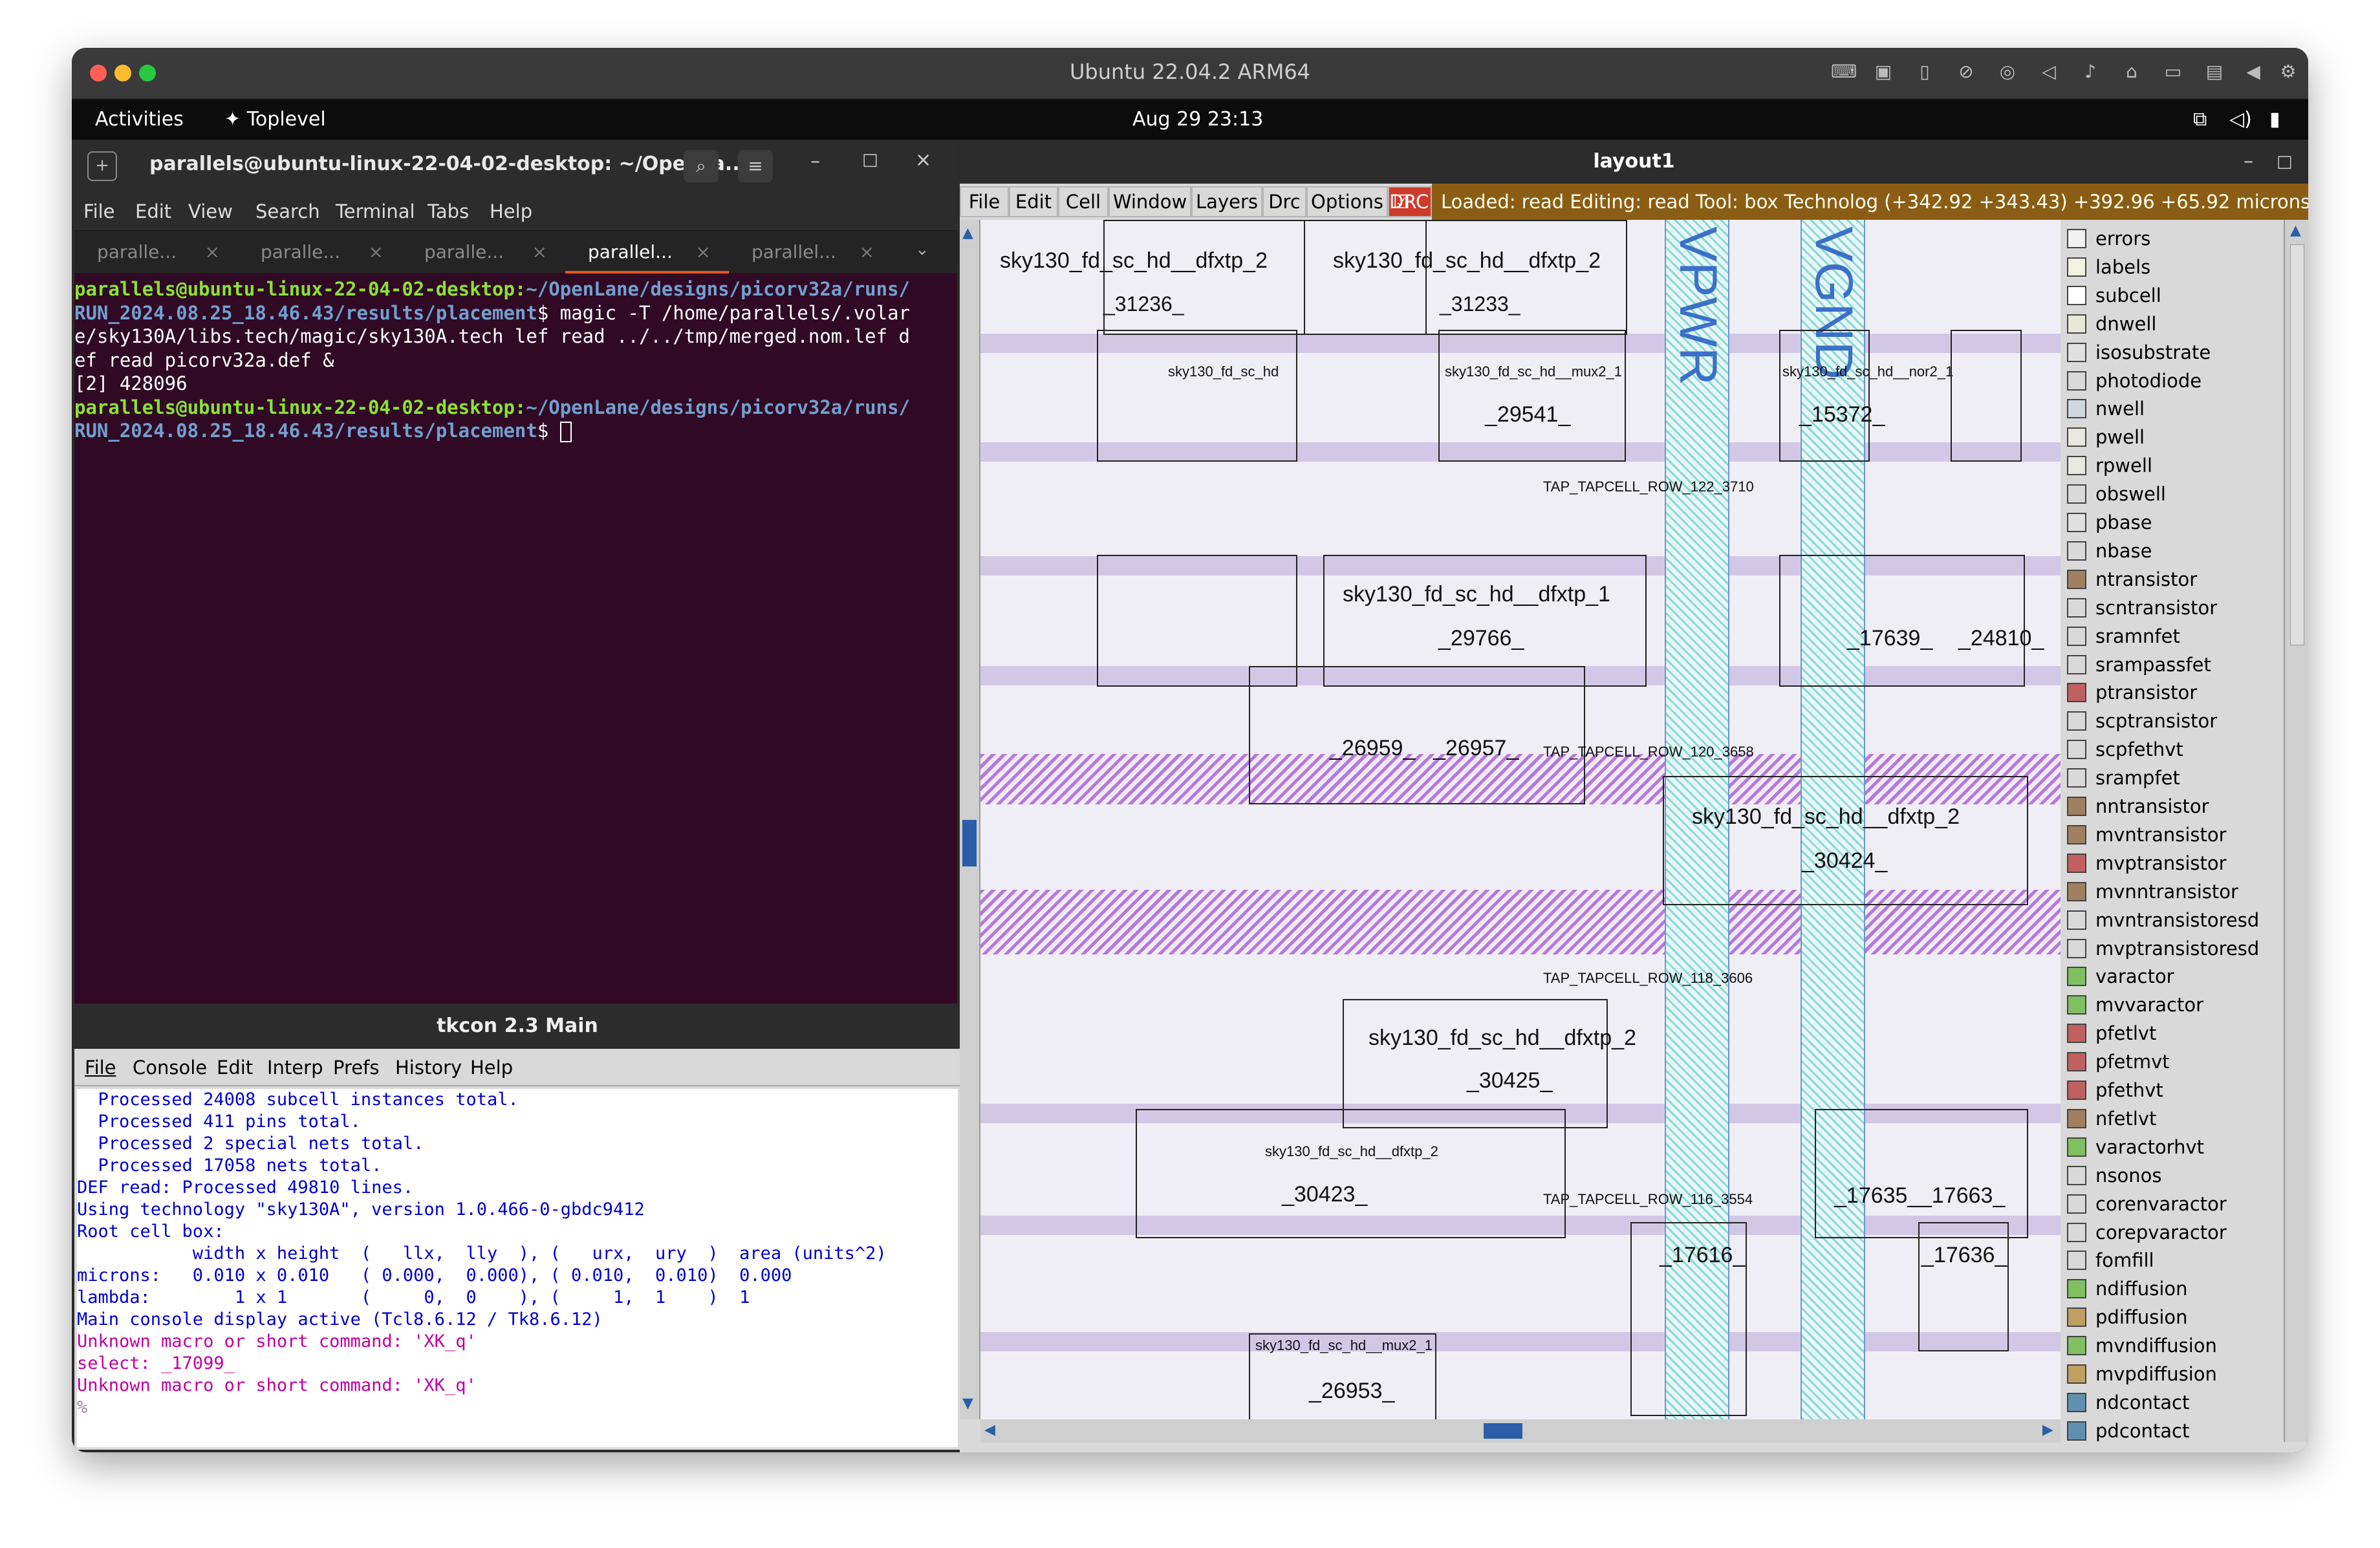 The width and height of the screenshot is (2380, 1548). What do you see at coordinates (2297, 444) in the screenshot?
I see `layer-scroll-thumb` at bounding box center [2297, 444].